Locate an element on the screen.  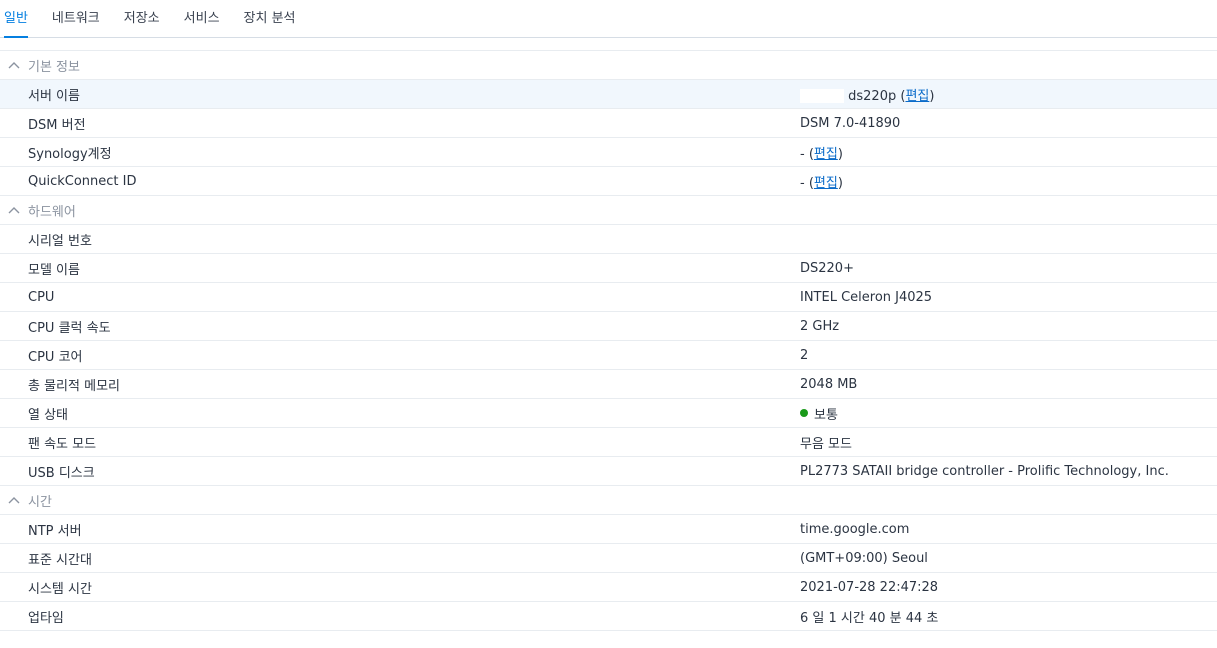
field-value: 2048 MB is located at coordinates (829, 384).